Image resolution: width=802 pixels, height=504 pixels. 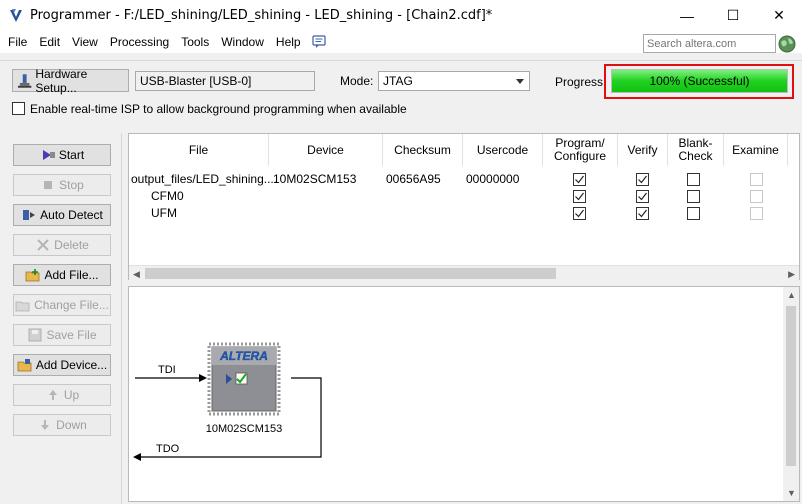 What do you see at coordinates (493, 179) in the screenshot?
I see `usercode-cell: 00000000` at bounding box center [493, 179].